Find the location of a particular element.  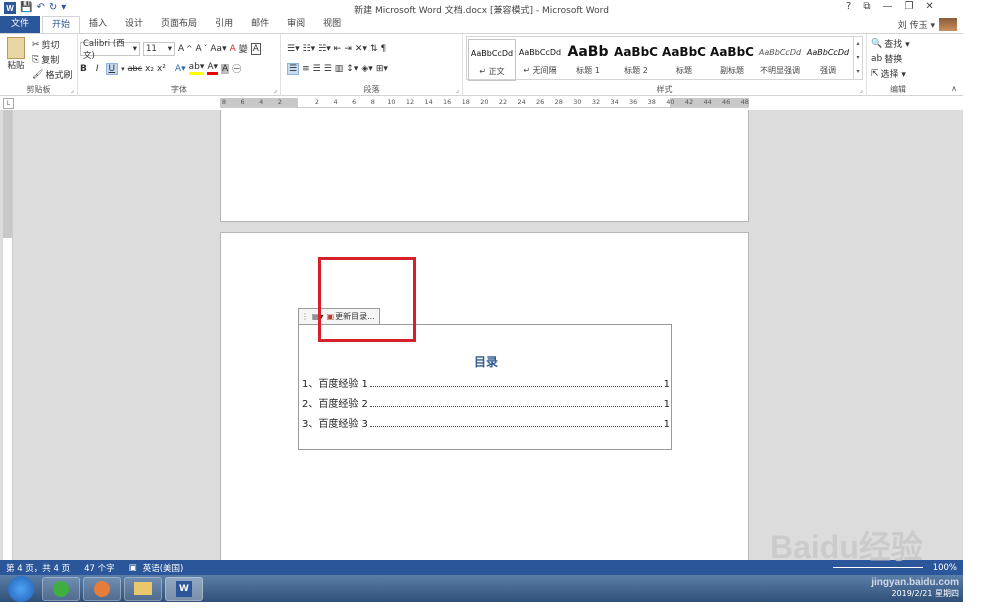

copy-button: ⎘ 复制 is located at coordinates (45, 60).